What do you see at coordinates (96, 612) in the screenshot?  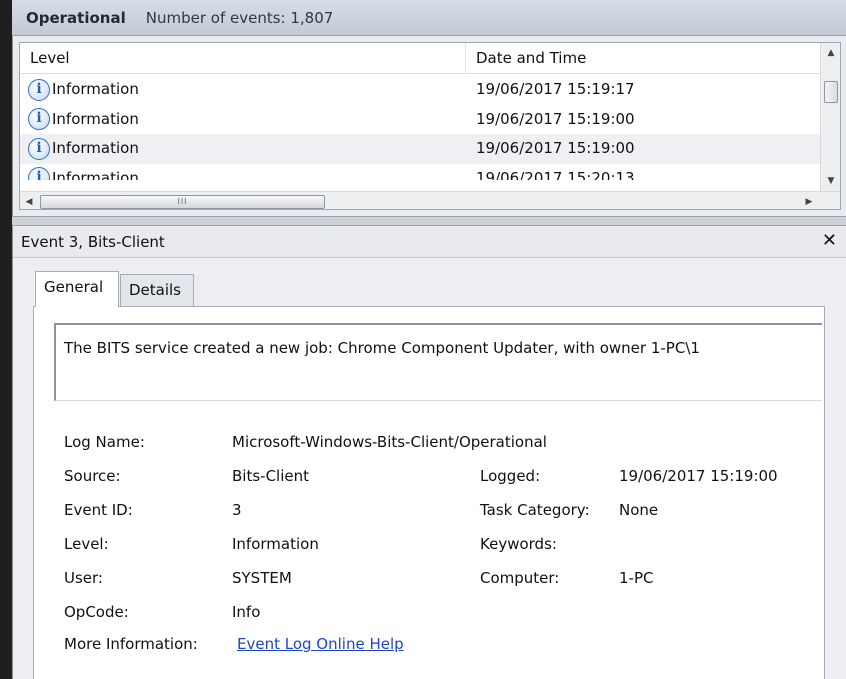 I see `label-opcode: OpCode:` at bounding box center [96, 612].